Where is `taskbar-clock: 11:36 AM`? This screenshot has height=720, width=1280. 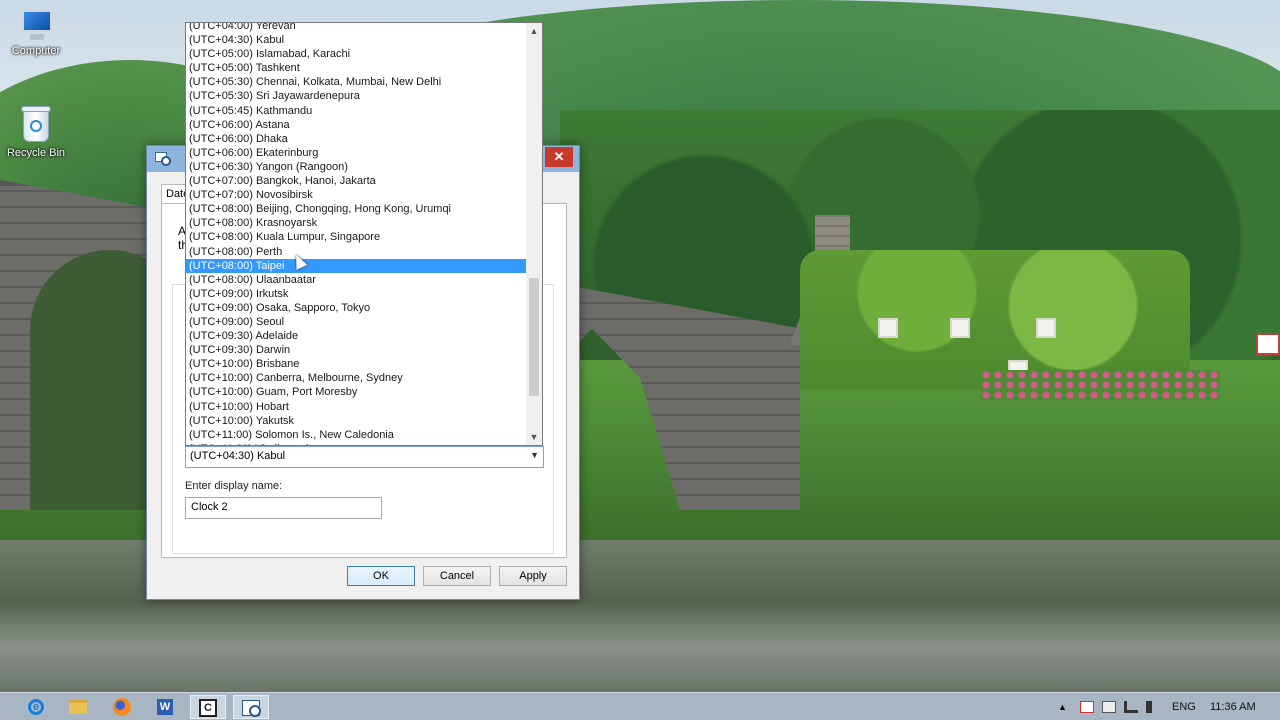 taskbar-clock: 11:36 AM is located at coordinates (1233, 706).